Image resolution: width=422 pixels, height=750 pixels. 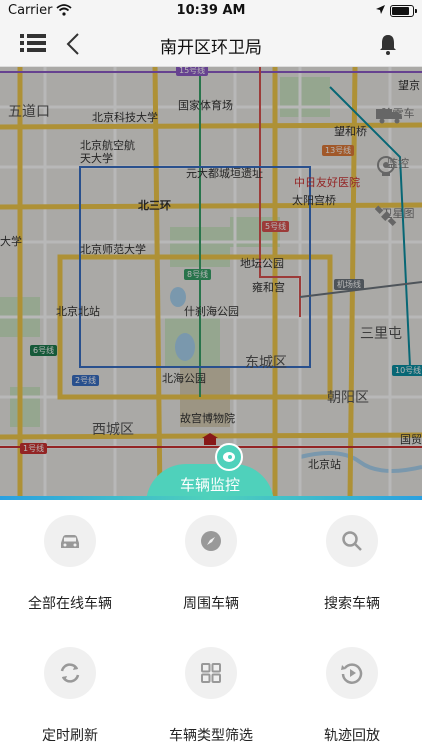 What do you see at coordinates (380, 9) in the screenshot?
I see `location-arrow-icon` at bounding box center [380, 9].